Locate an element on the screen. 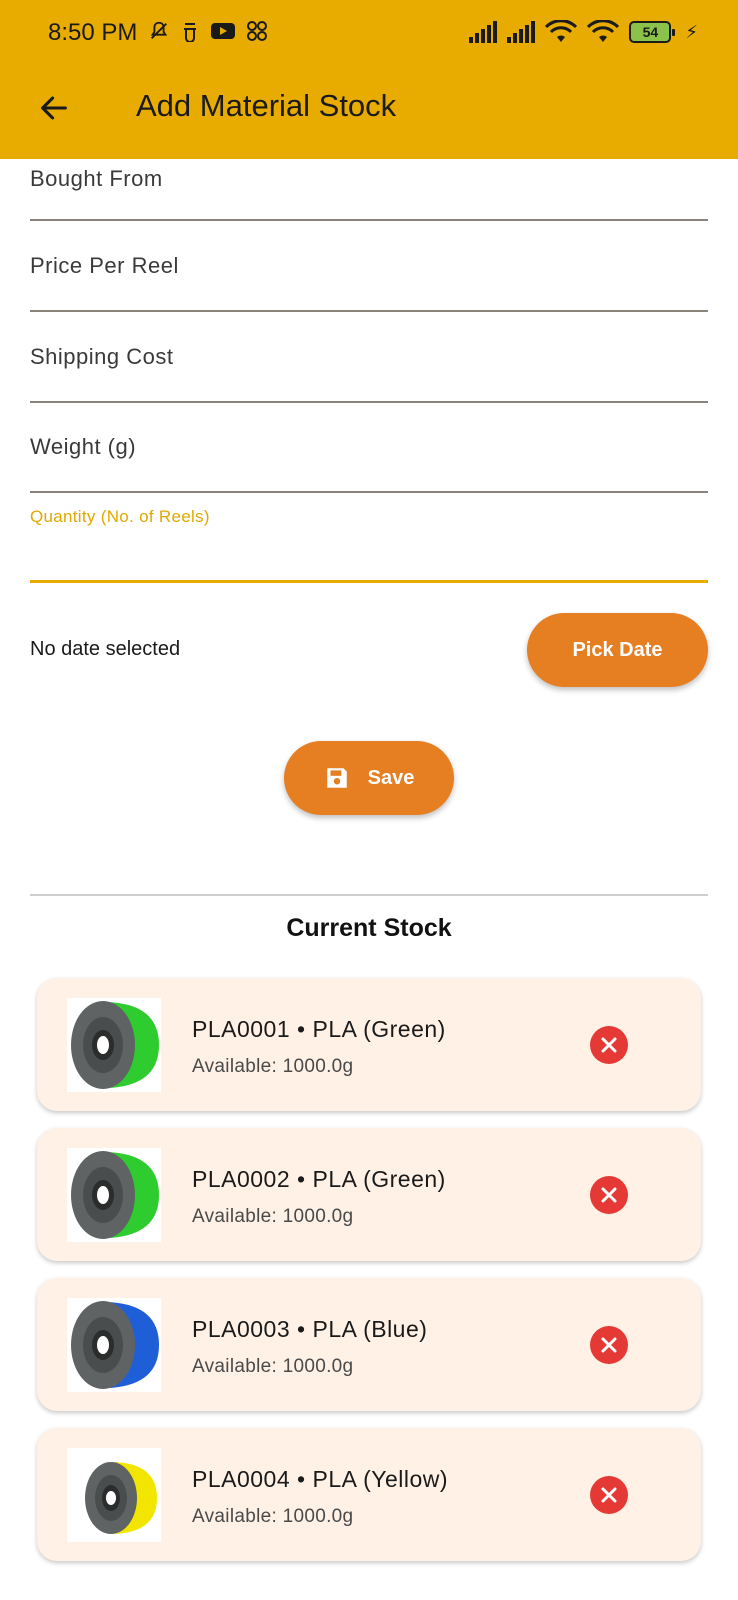 This screenshot has width=738, height=1600. bought-from-field: Bought From is located at coordinates (369, 190).